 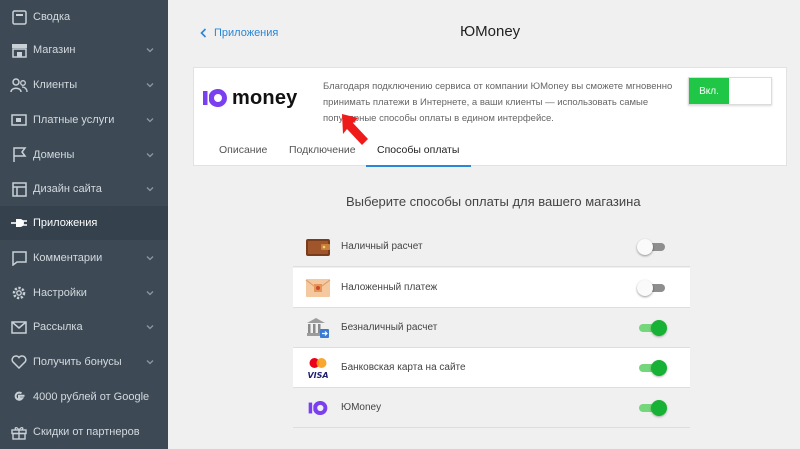 What do you see at coordinates (84, 155) in the screenshot?
I see `sidebar-item-domains: Домены` at bounding box center [84, 155].